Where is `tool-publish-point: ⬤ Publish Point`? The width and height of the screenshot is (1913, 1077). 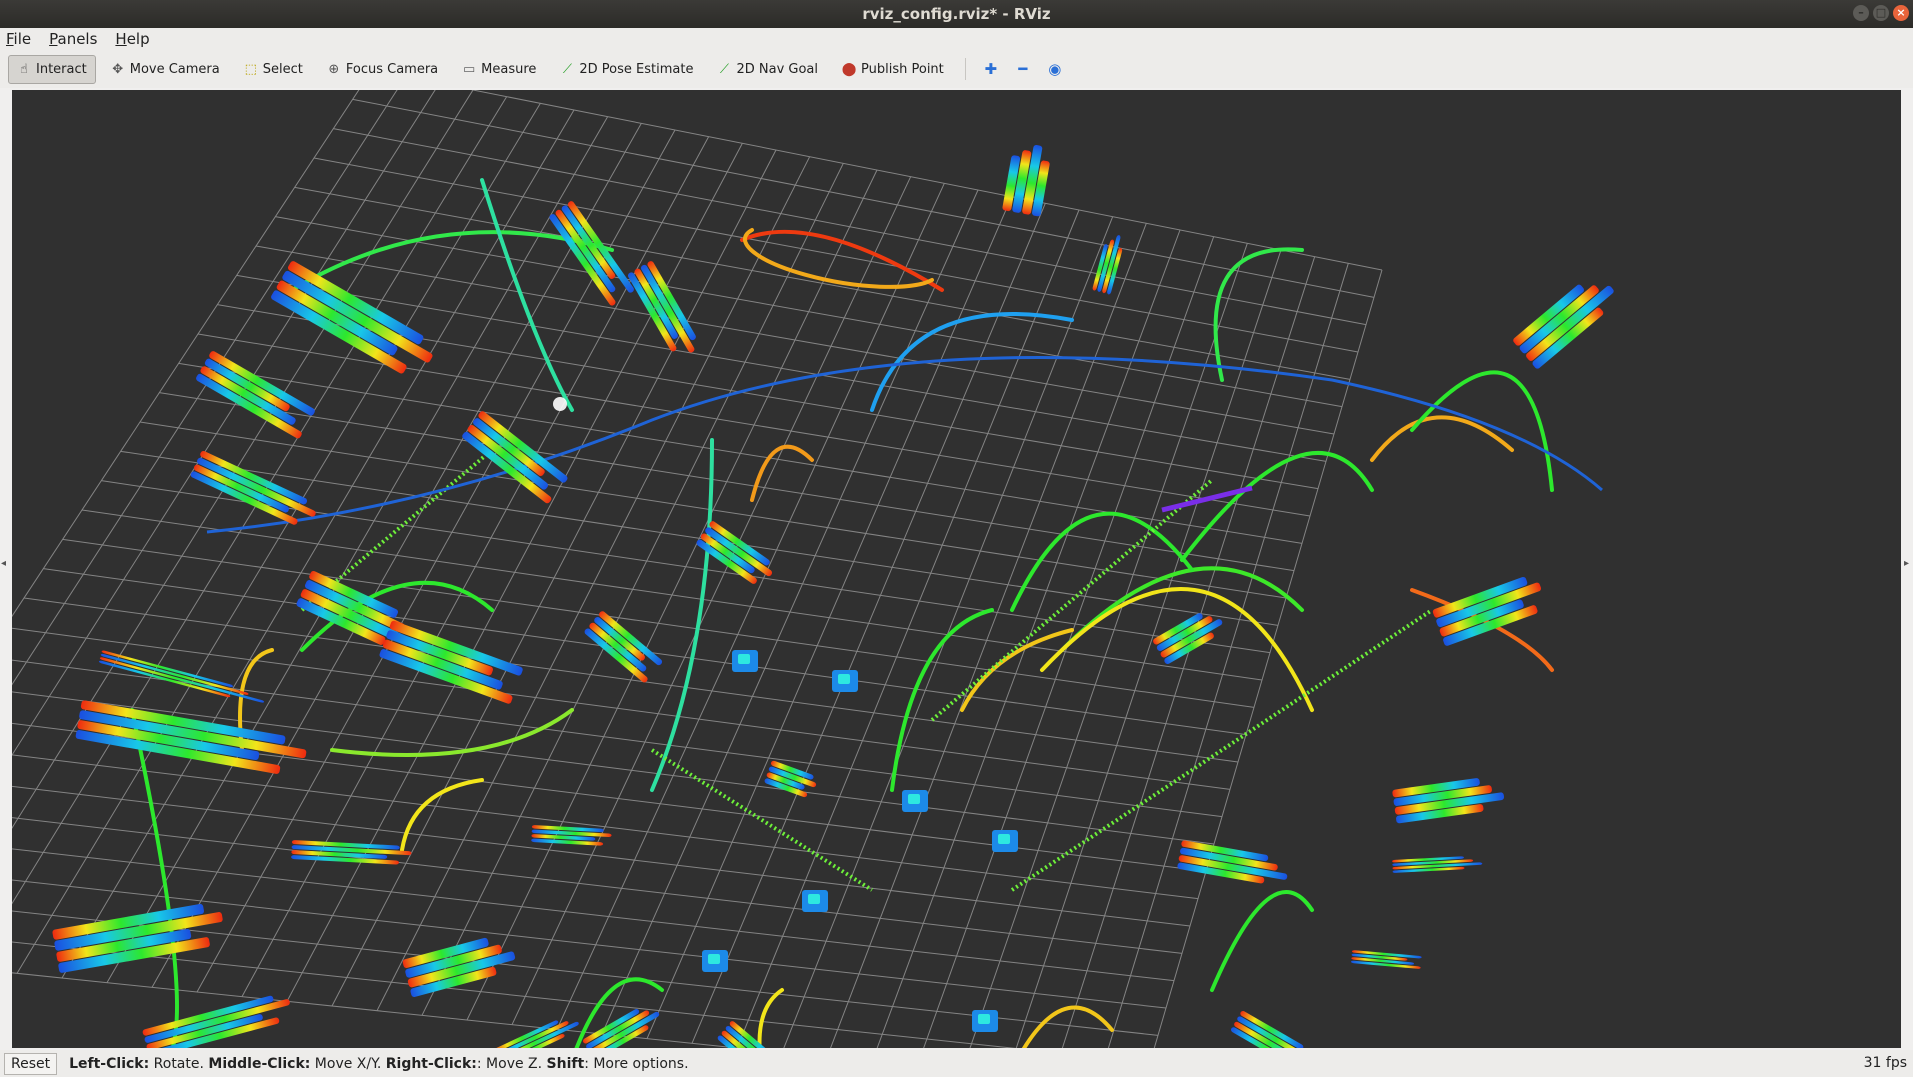 tool-publish-point: ⬤ Publish Point is located at coordinates (893, 69).